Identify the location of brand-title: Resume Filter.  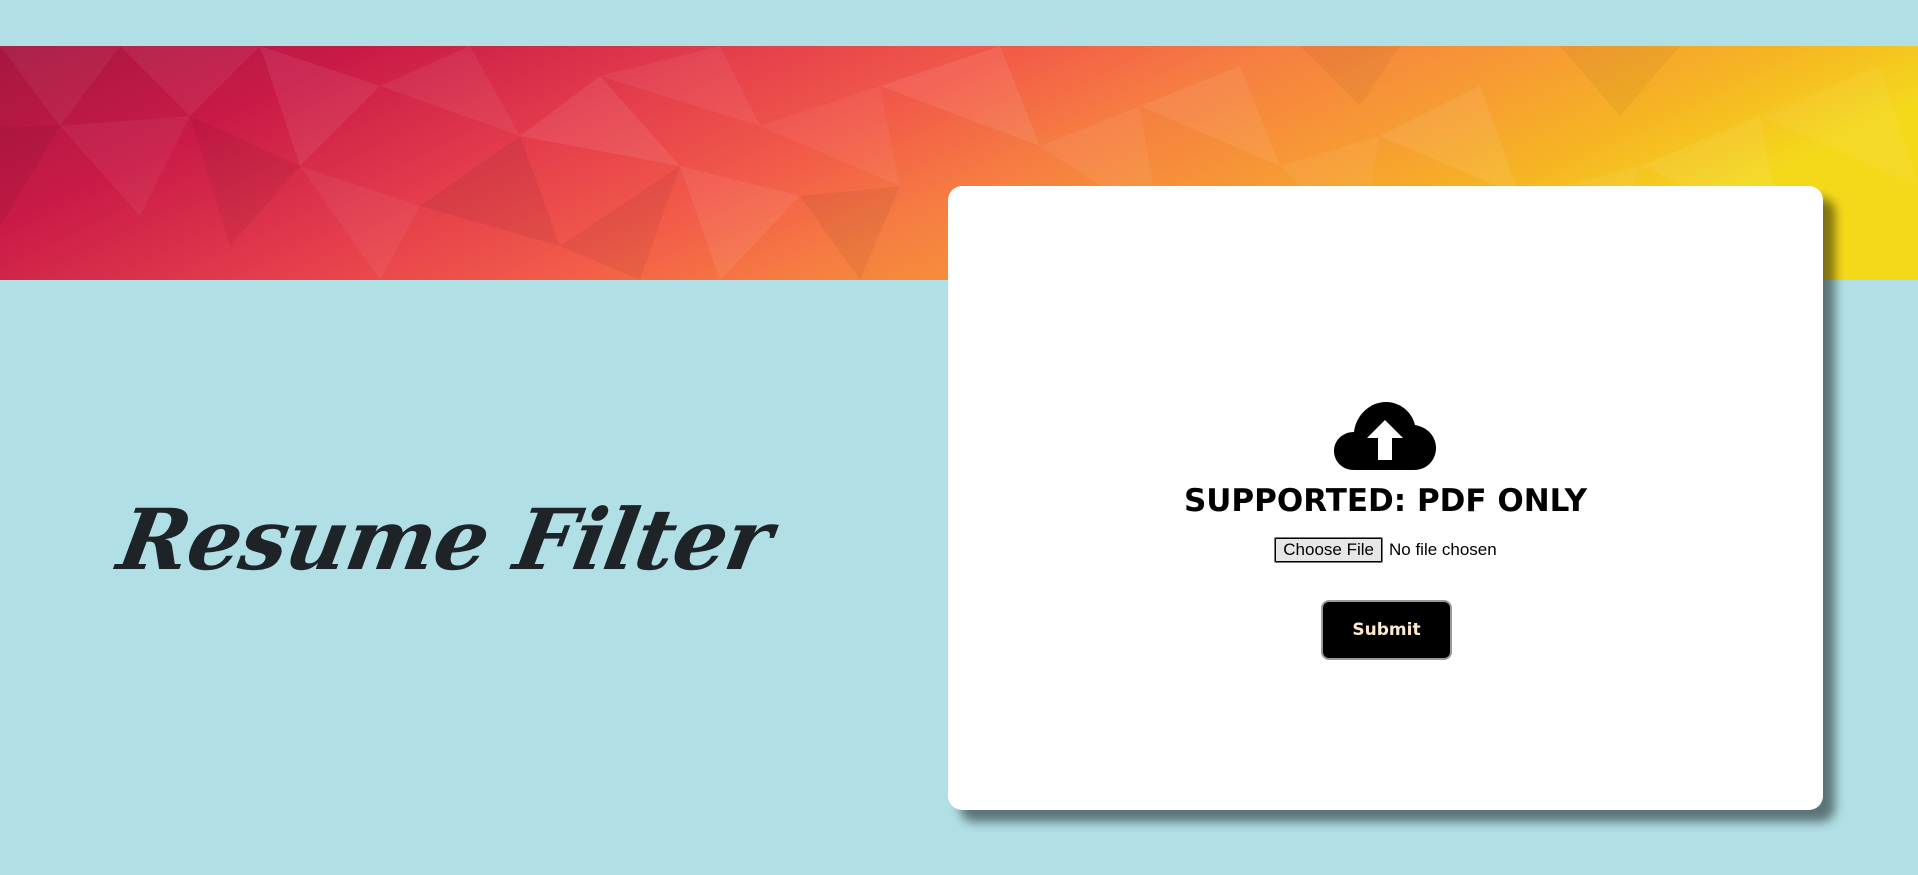
(445, 539).